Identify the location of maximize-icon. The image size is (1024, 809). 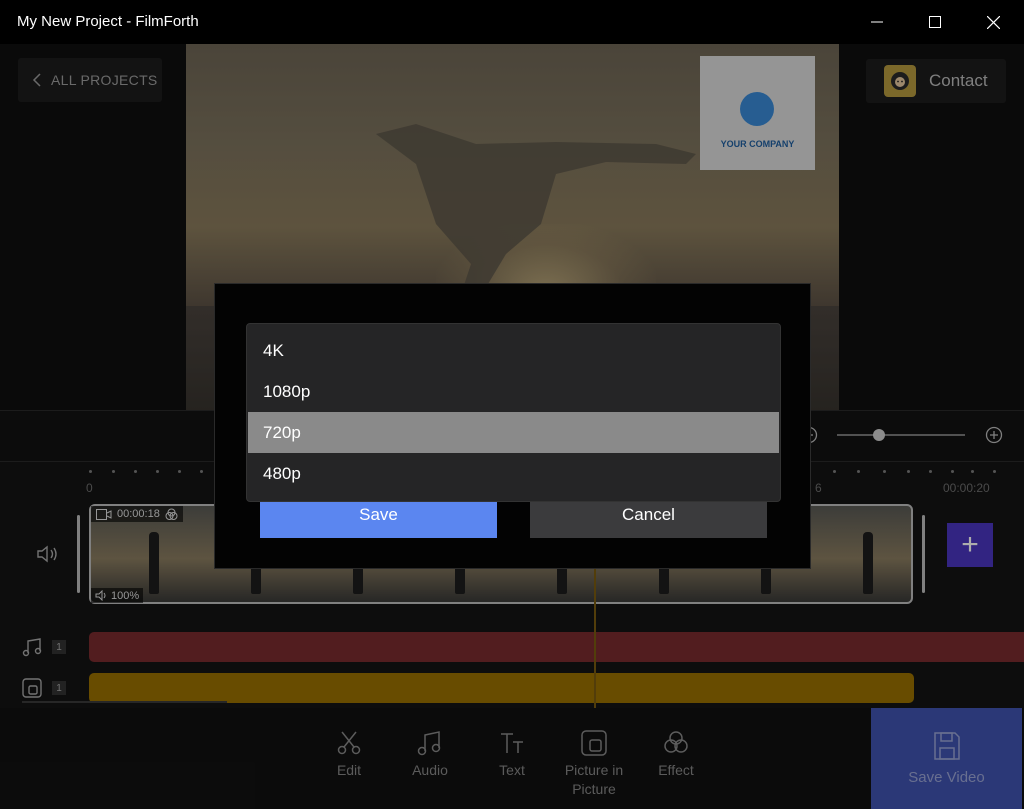
(935, 22).